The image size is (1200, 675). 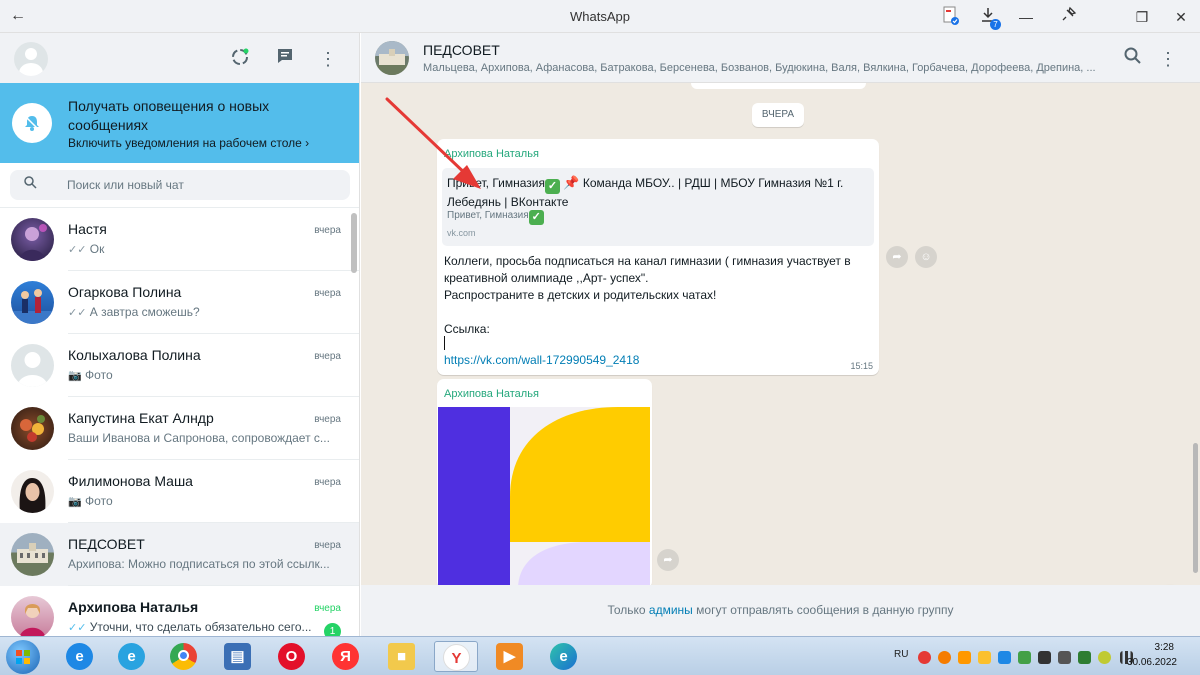 What do you see at coordinates (202, 185) in the screenshot?
I see `search-input` at bounding box center [202, 185].